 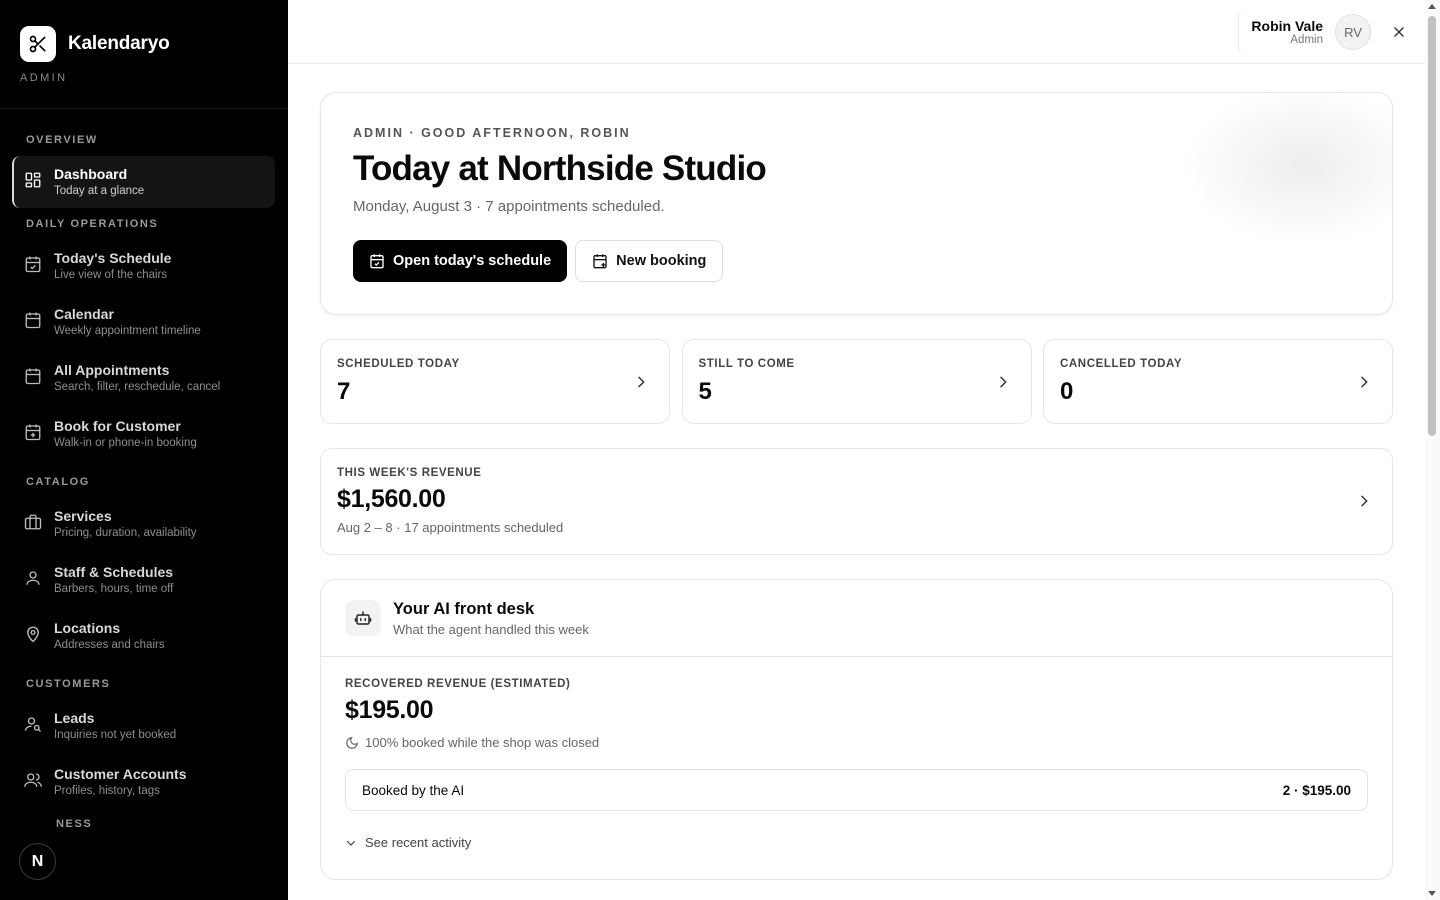 What do you see at coordinates (344, 391) in the screenshot?
I see `stat-value: 7` at bounding box center [344, 391].